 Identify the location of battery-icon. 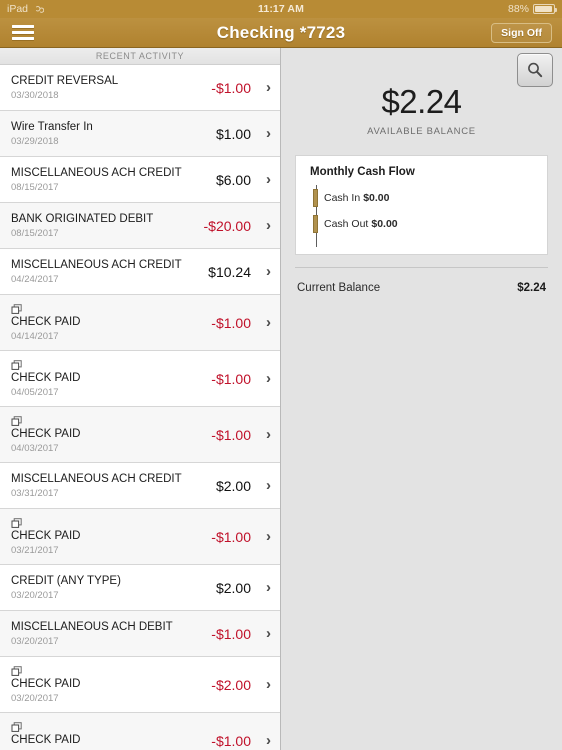
(545, 9).